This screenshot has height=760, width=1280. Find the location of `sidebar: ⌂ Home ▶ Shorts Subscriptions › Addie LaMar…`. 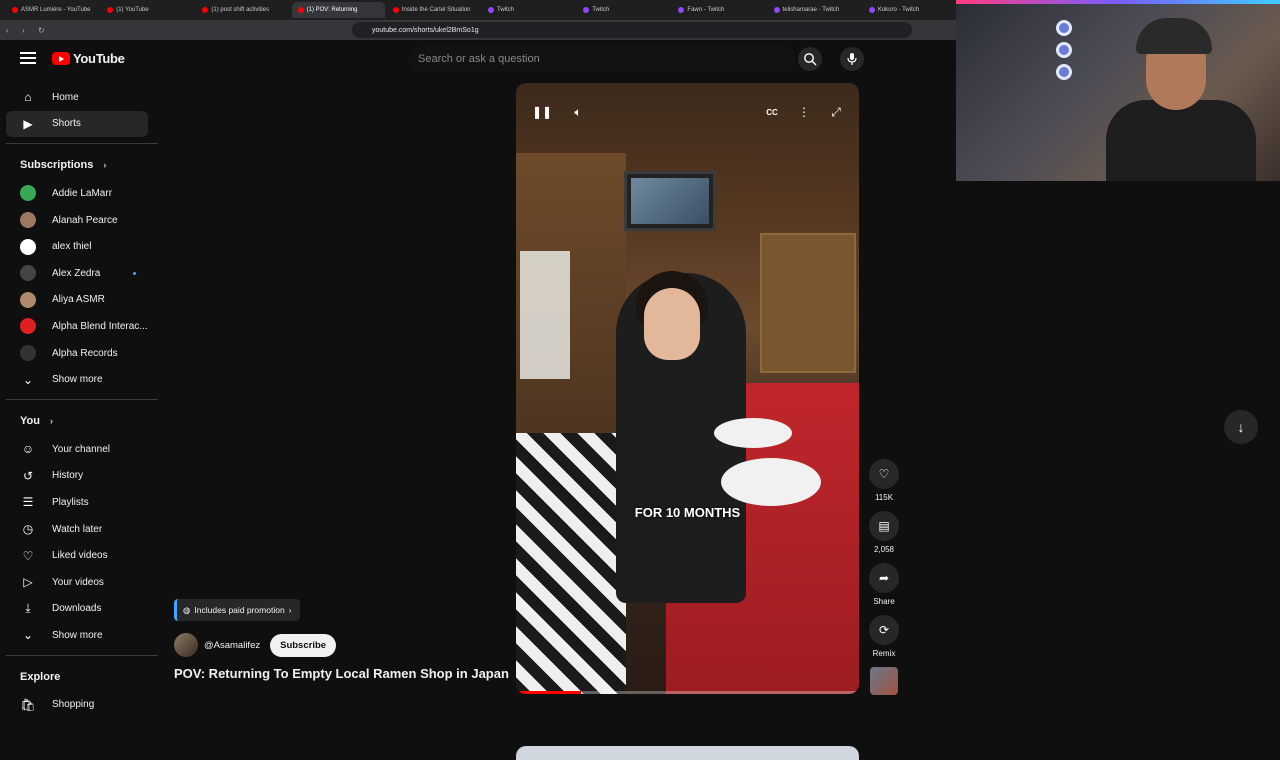

sidebar: ⌂ Home ▶ Shorts Subscriptions › Addie LaMar… is located at coordinates (82, 401).